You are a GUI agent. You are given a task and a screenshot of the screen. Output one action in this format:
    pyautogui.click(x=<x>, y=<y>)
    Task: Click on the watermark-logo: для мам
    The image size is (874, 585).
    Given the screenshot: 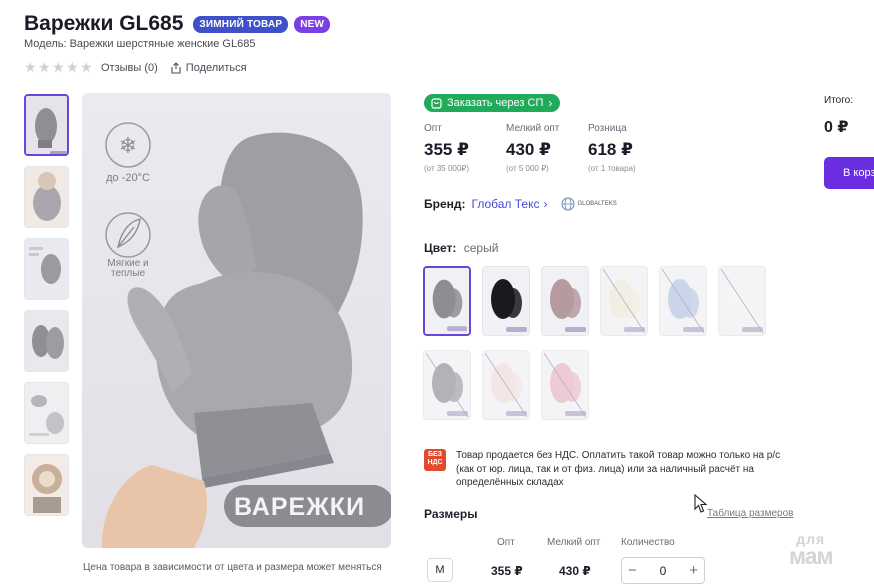 What is the action you would take?
    pyautogui.click(x=811, y=550)
    